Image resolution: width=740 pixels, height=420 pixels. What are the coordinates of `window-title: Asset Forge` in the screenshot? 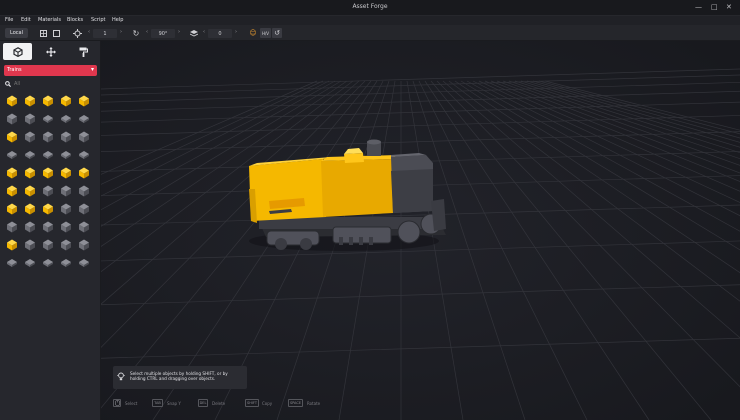 It's located at (370, 6).